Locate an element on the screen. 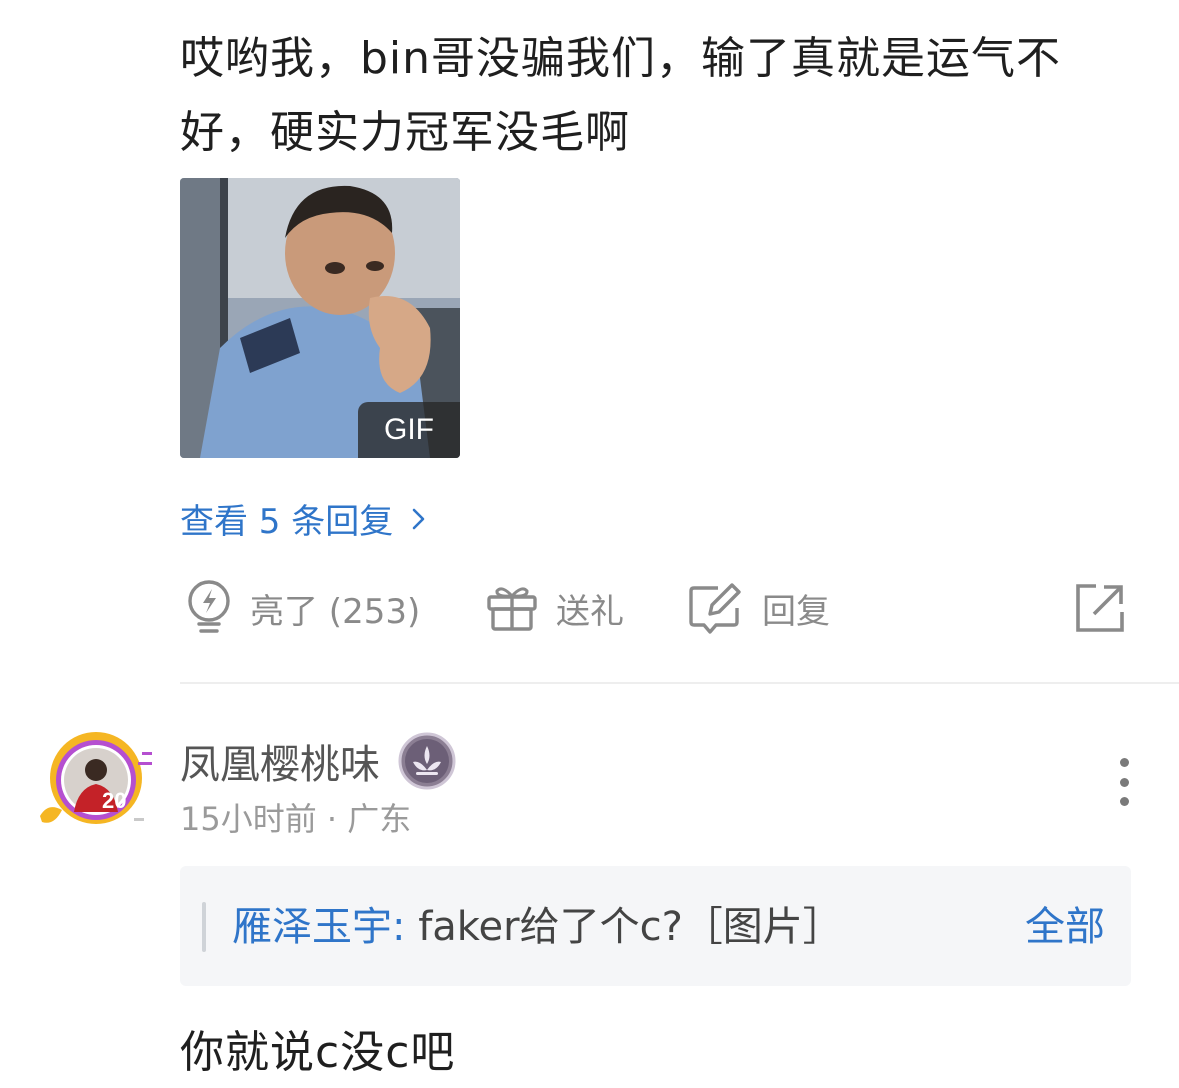  like-count-label: 亮了 (253) is located at coordinates (335, 611).